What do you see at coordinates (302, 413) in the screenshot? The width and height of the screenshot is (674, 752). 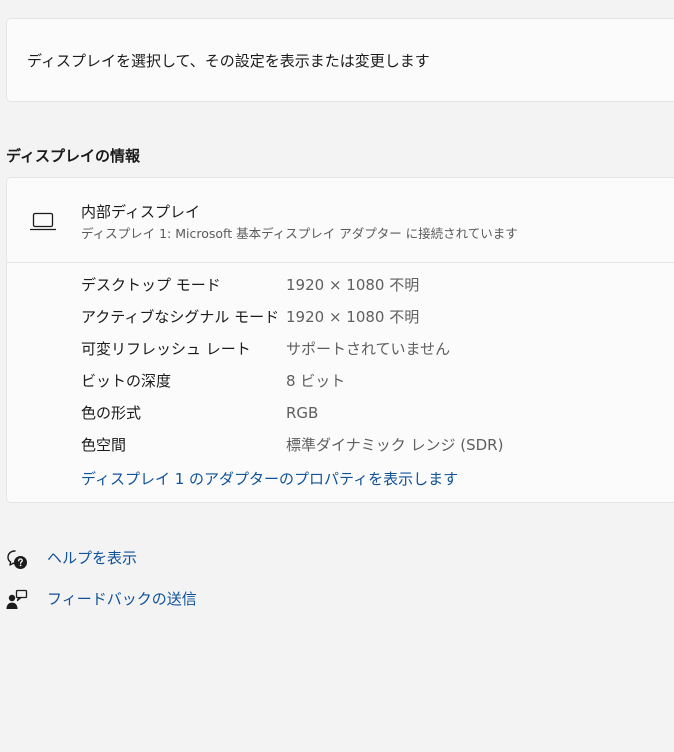 I see `property-value: RGB` at bounding box center [302, 413].